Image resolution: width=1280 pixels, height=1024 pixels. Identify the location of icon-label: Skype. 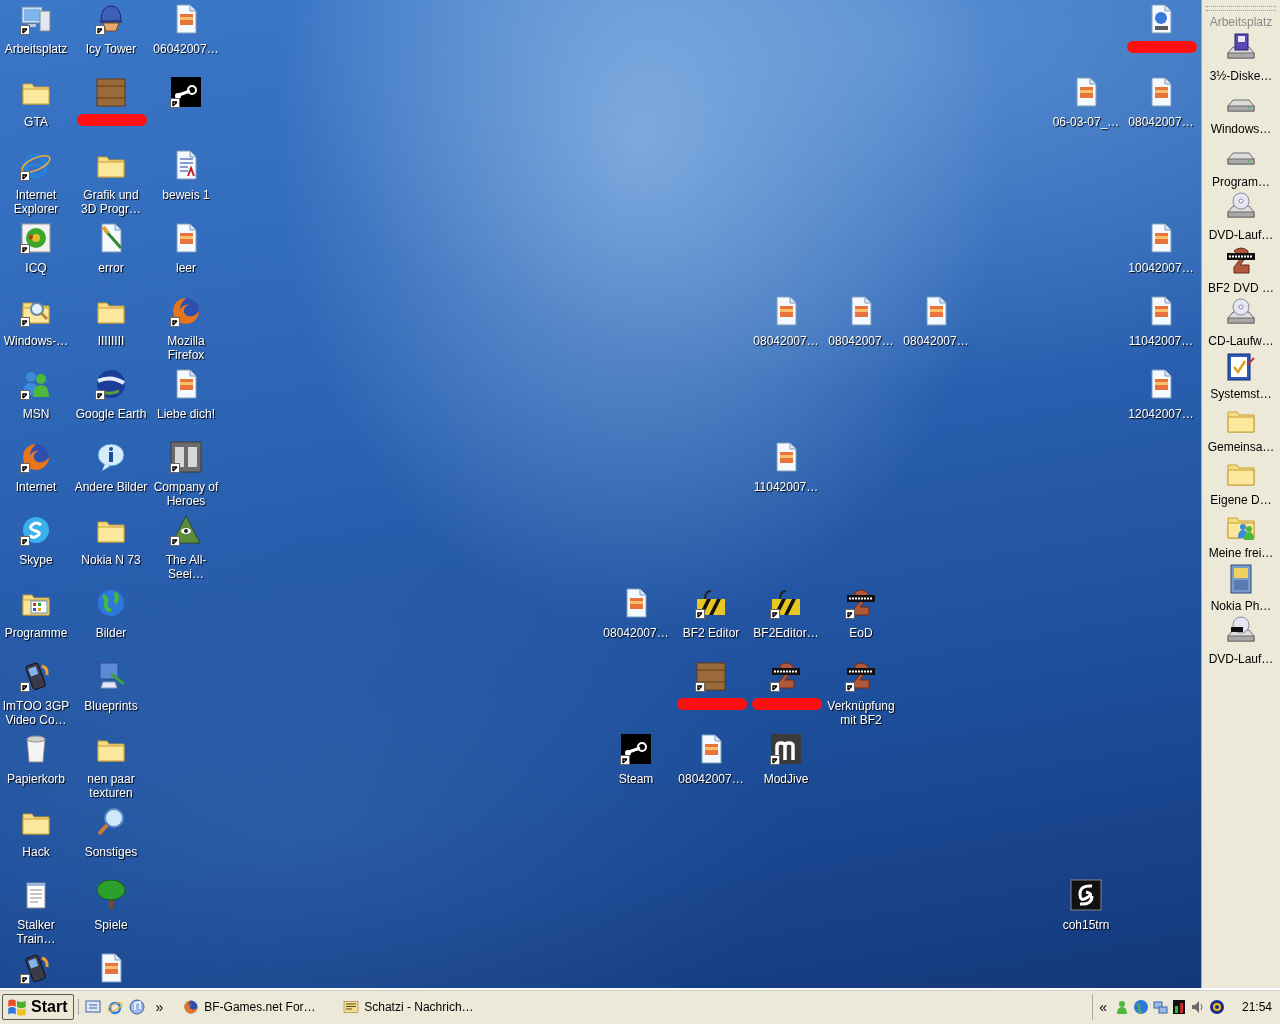
(36, 560).